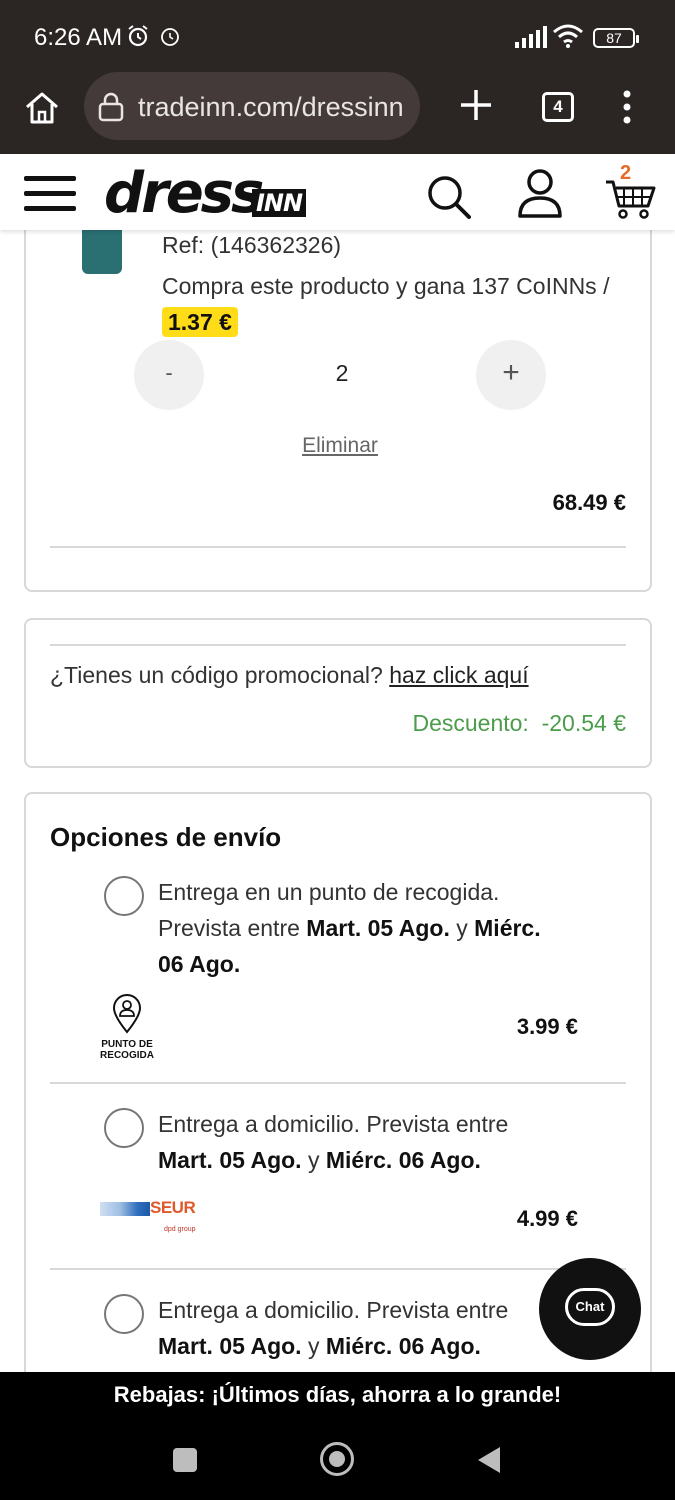  Describe the element at coordinates (42, 108) in the screenshot. I see `home-icon` at that location.